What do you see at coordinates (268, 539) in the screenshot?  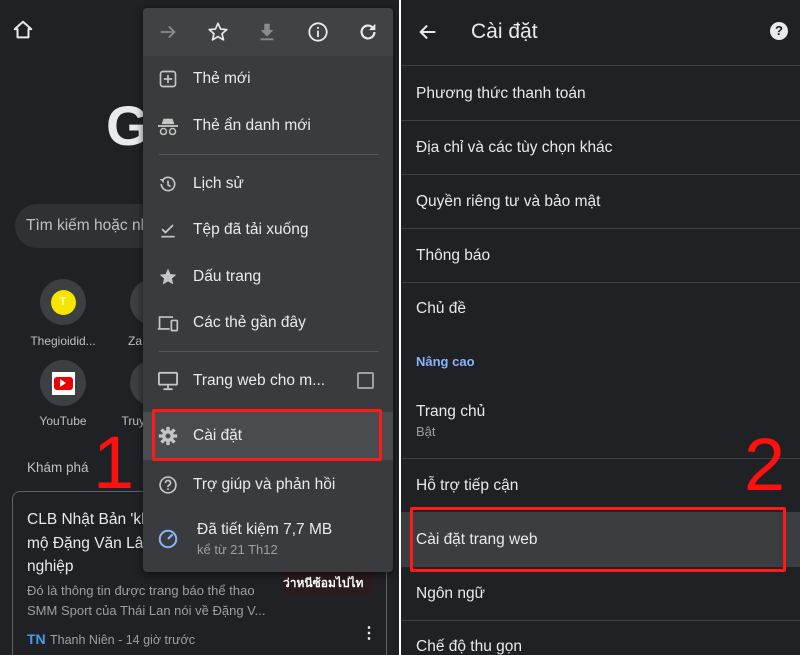 I see `menu-item-data-saver: Đã tiết kiệm 7,7 MB kể từ 21 Th12` at bounding box center [268, 539].